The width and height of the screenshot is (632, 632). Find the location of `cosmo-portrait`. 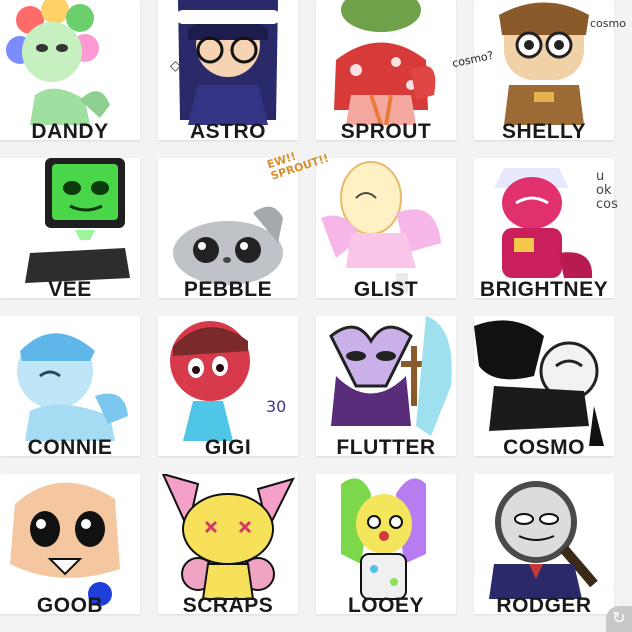

cosmo-portrait is located at coordinates (539, 383).